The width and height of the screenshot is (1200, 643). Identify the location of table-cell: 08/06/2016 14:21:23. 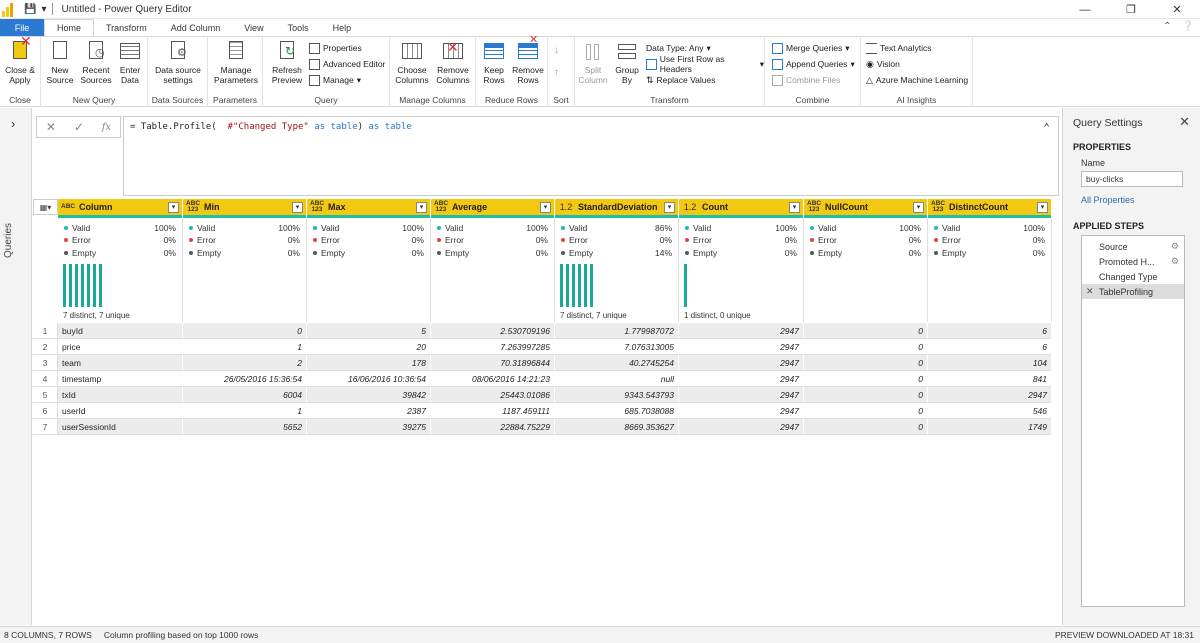
(493, 379).